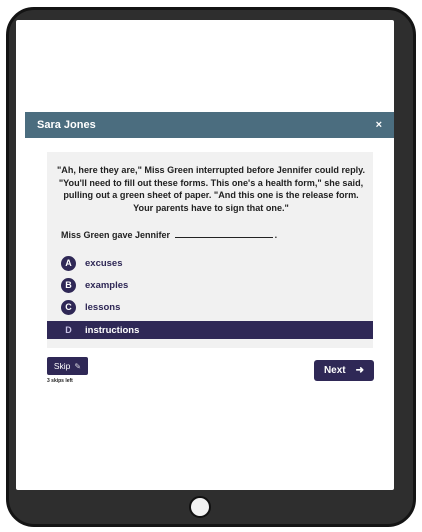 This screenshot has height=532, width=422. I want to click on option-letter-badge: C, so click(68, 307).